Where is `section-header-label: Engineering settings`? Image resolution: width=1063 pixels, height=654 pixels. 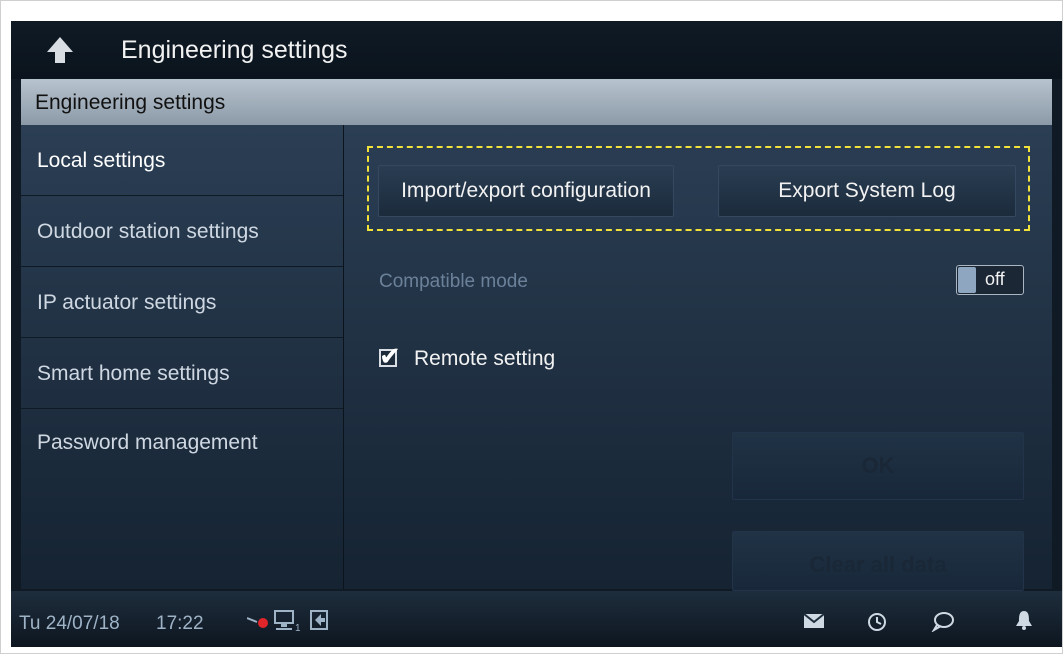 section-header-label: Engineering settings is located at coordinates (130, 102).